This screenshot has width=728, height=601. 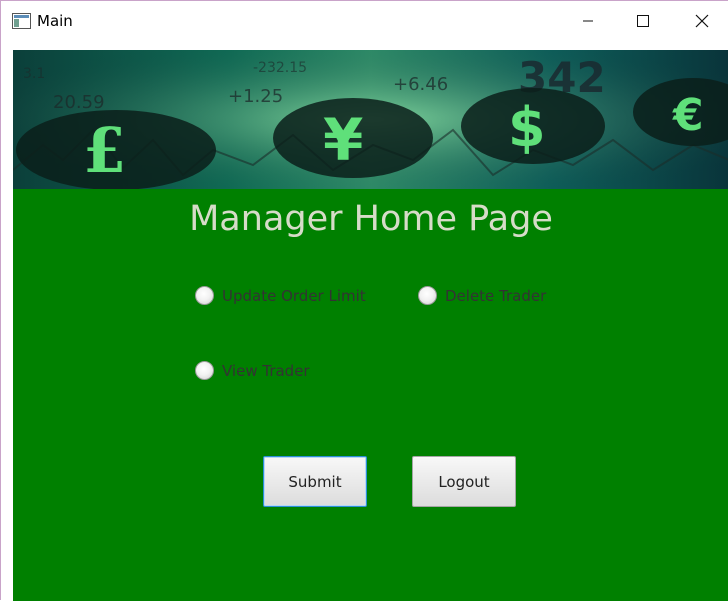 I want to click on window-title: Main, so click(x=55, y=21).